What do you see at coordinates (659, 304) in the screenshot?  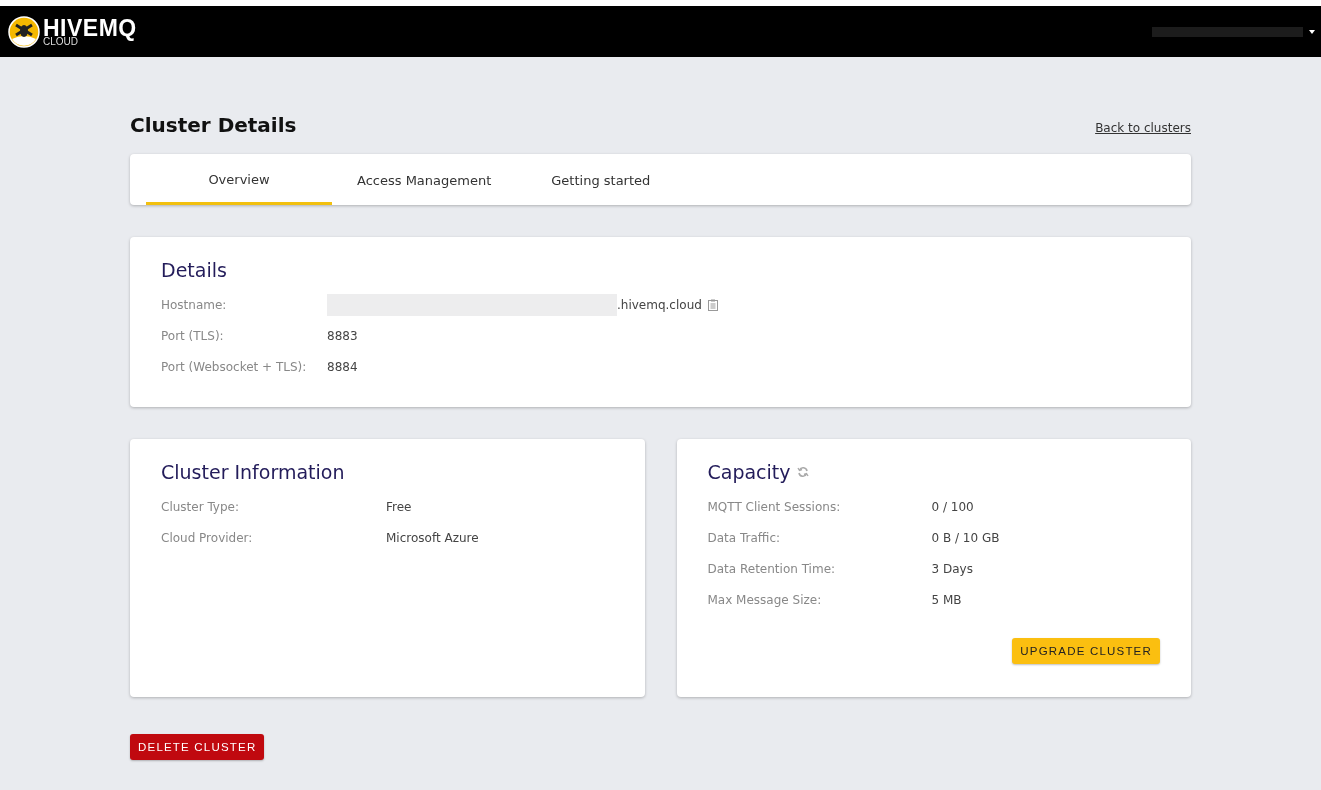 I see `hostname-suffix: .hivemq.cloud` at bounding box center [659, 304].